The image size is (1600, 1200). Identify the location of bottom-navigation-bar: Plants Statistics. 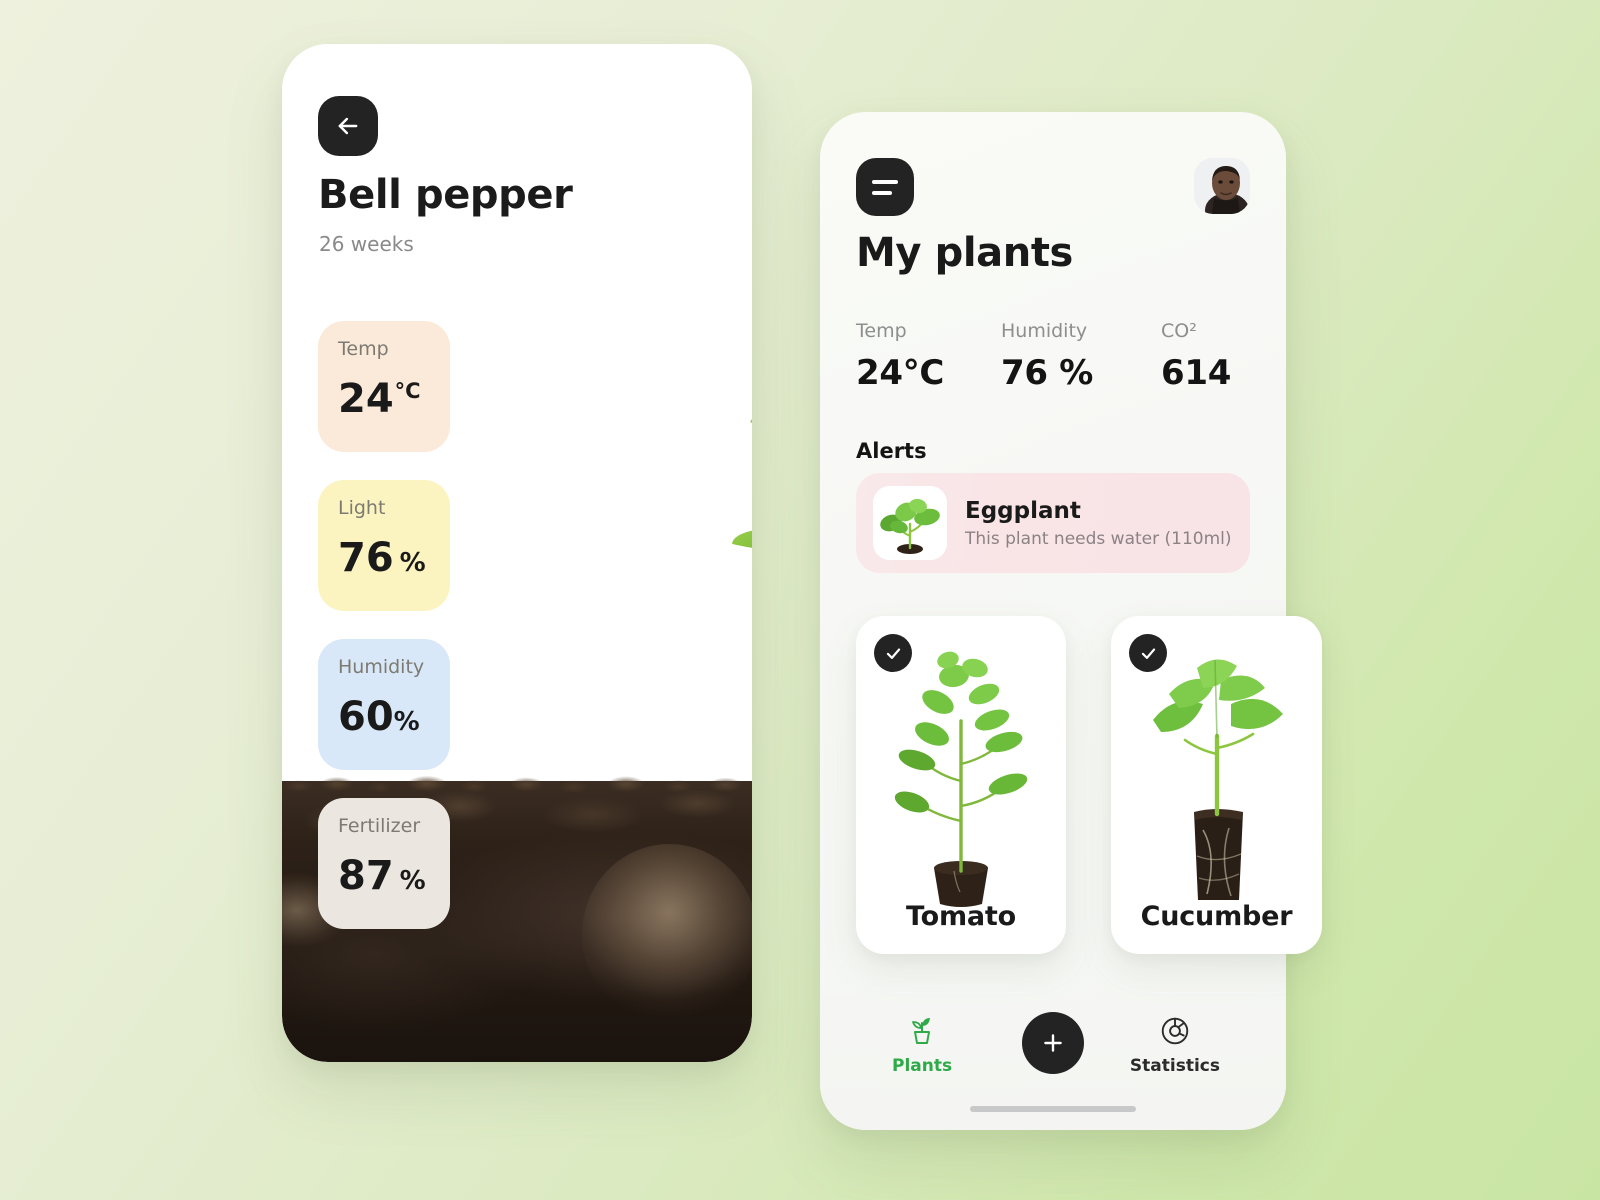
(1053, 1055).